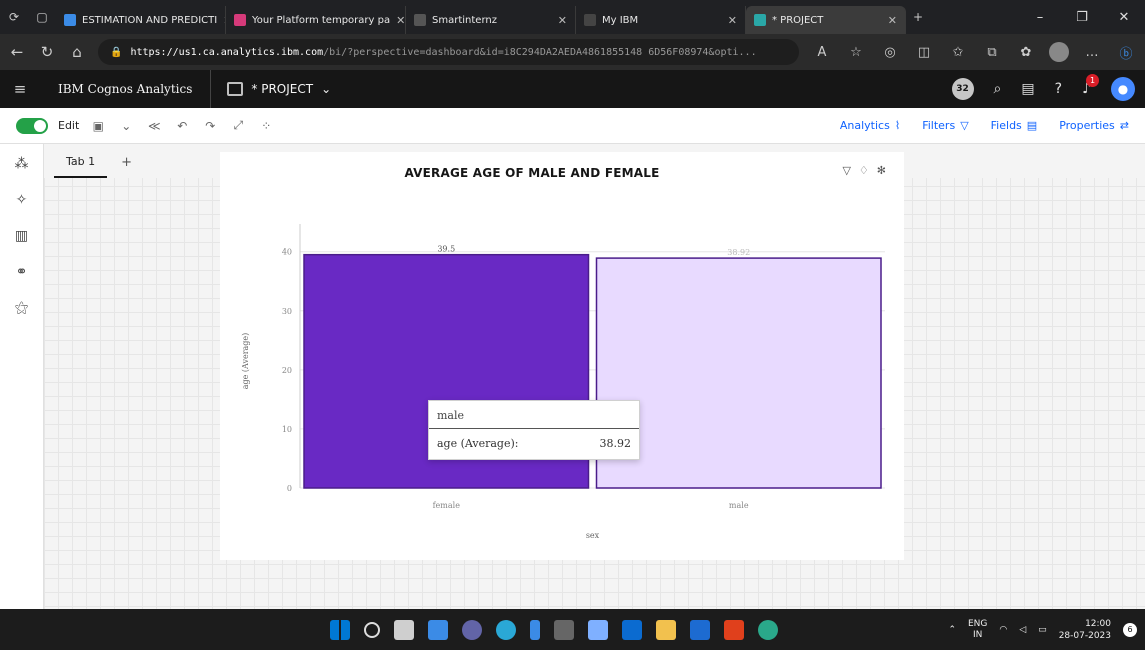 This screenshot has height=650, width=1145. Describe the element at coordinates (14, 17) in the screenshot. I see `workspaces-icon: ⟳` at that location.